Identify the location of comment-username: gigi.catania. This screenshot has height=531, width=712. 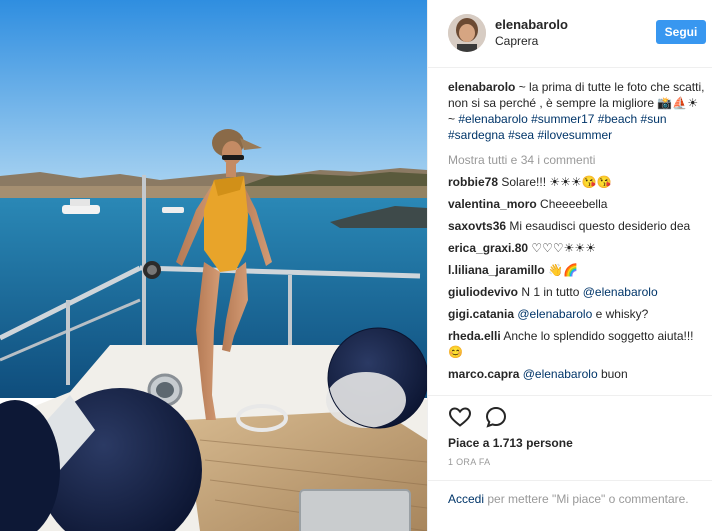
(481, 314).